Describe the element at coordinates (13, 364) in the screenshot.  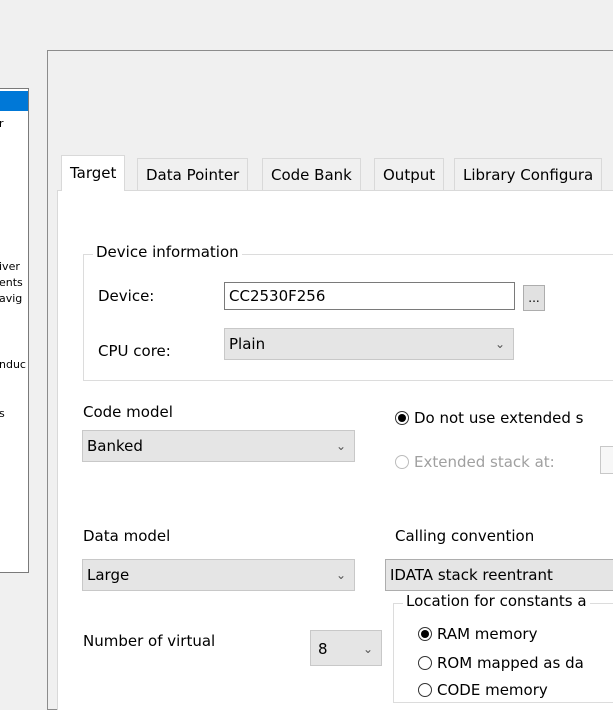
I see `category-item: nduc` at that location.